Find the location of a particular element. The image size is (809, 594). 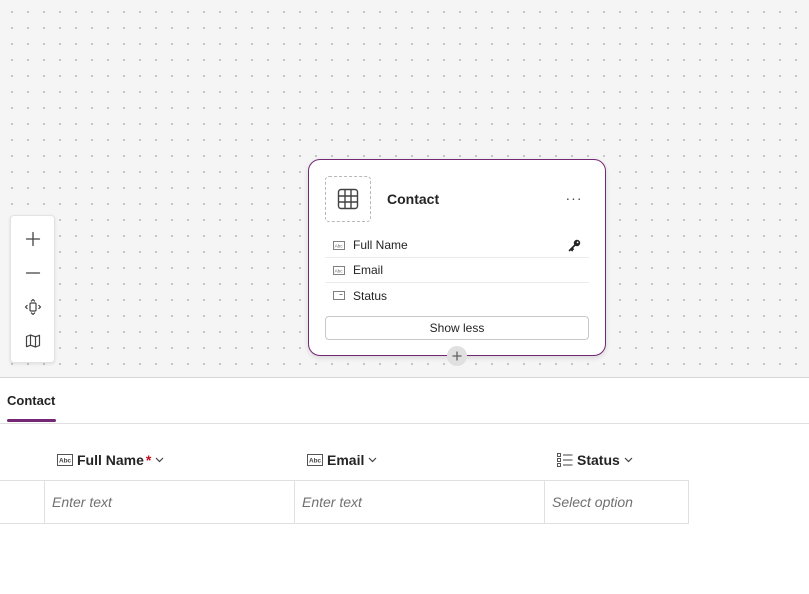

card-field-email: Abc Email is located at coordinates (457, 270).